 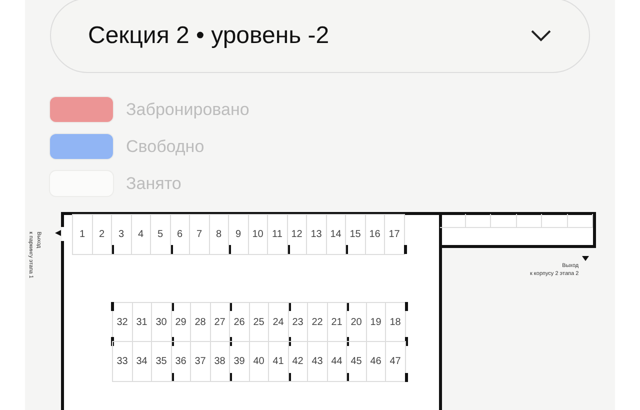 What do you see at coordinates (258, 234) in the screenshot?
I see `parking-spot: 10` at bounding box center [258, 234].